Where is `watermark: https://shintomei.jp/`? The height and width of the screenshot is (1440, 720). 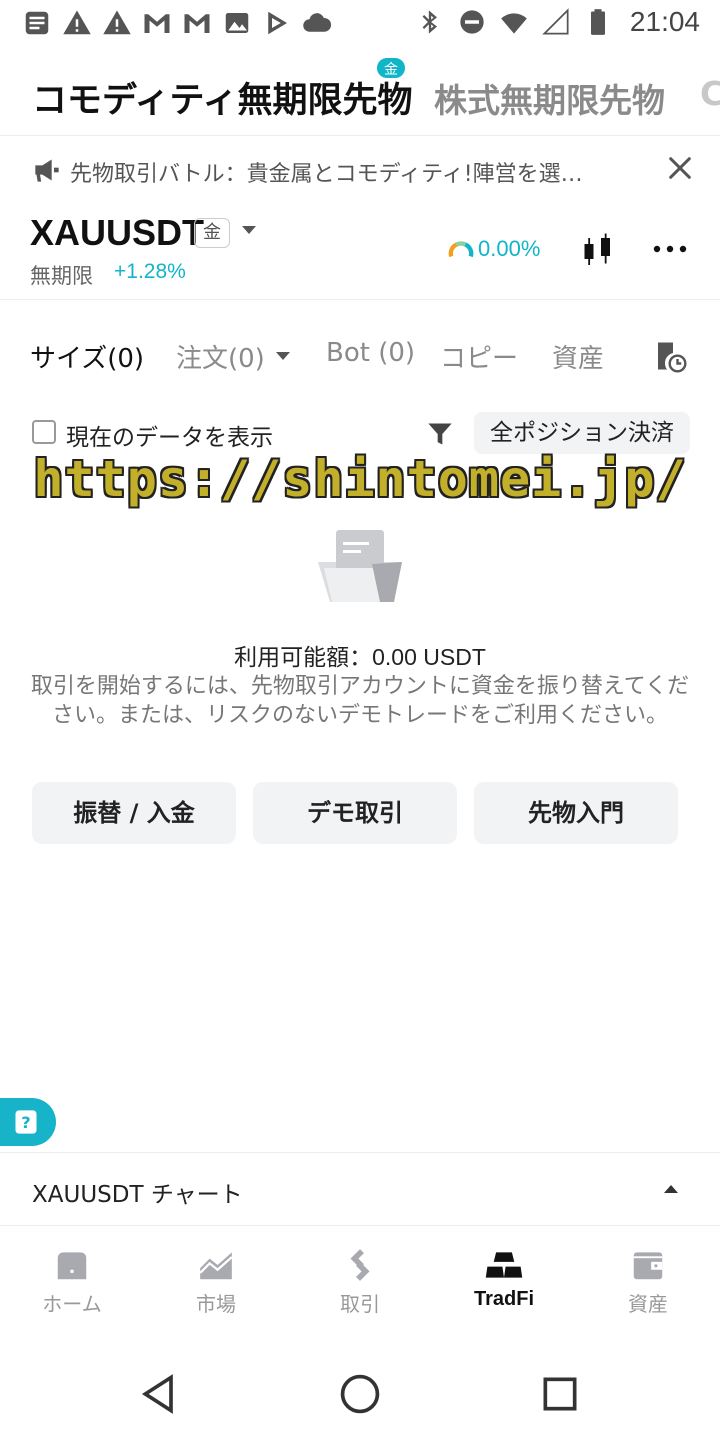 watermark: https://shintomei.jp/ is located at coordinates (360, 479).